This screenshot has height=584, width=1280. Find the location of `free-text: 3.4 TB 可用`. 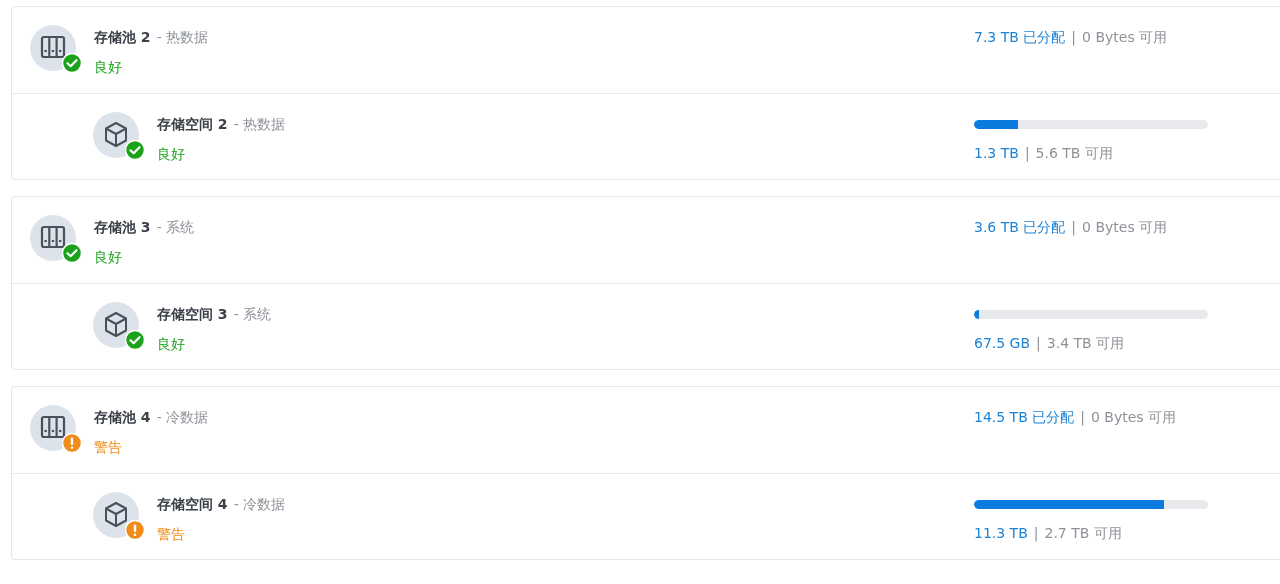

free-text: 3.4 TB 可用 is located at coordinates (1085, 343).